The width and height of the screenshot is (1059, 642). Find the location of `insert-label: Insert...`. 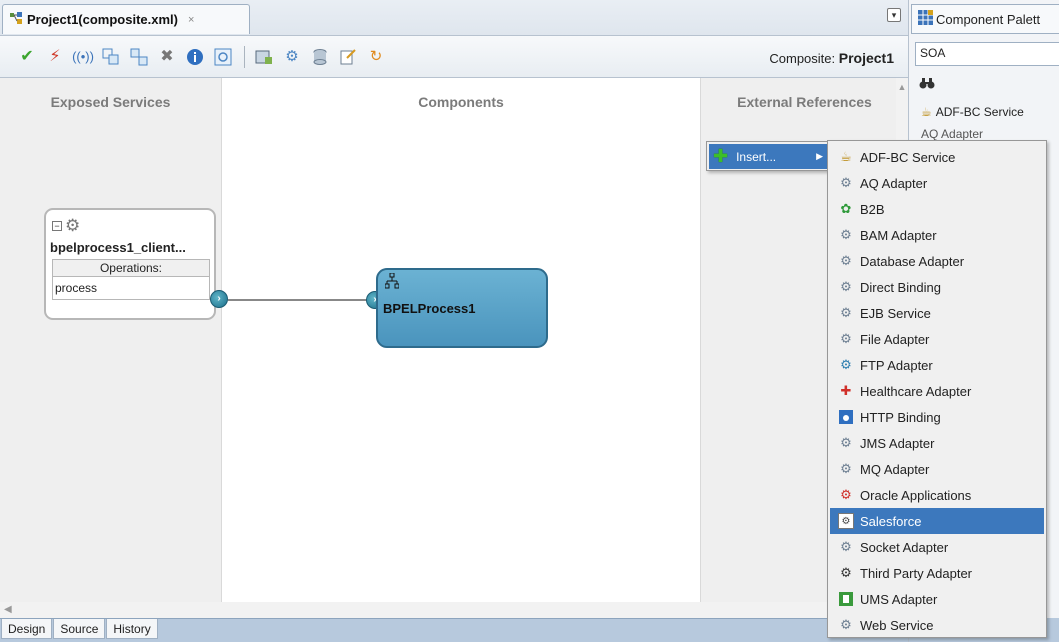

insert-label: Insert... is located at coordinates (756, 156).